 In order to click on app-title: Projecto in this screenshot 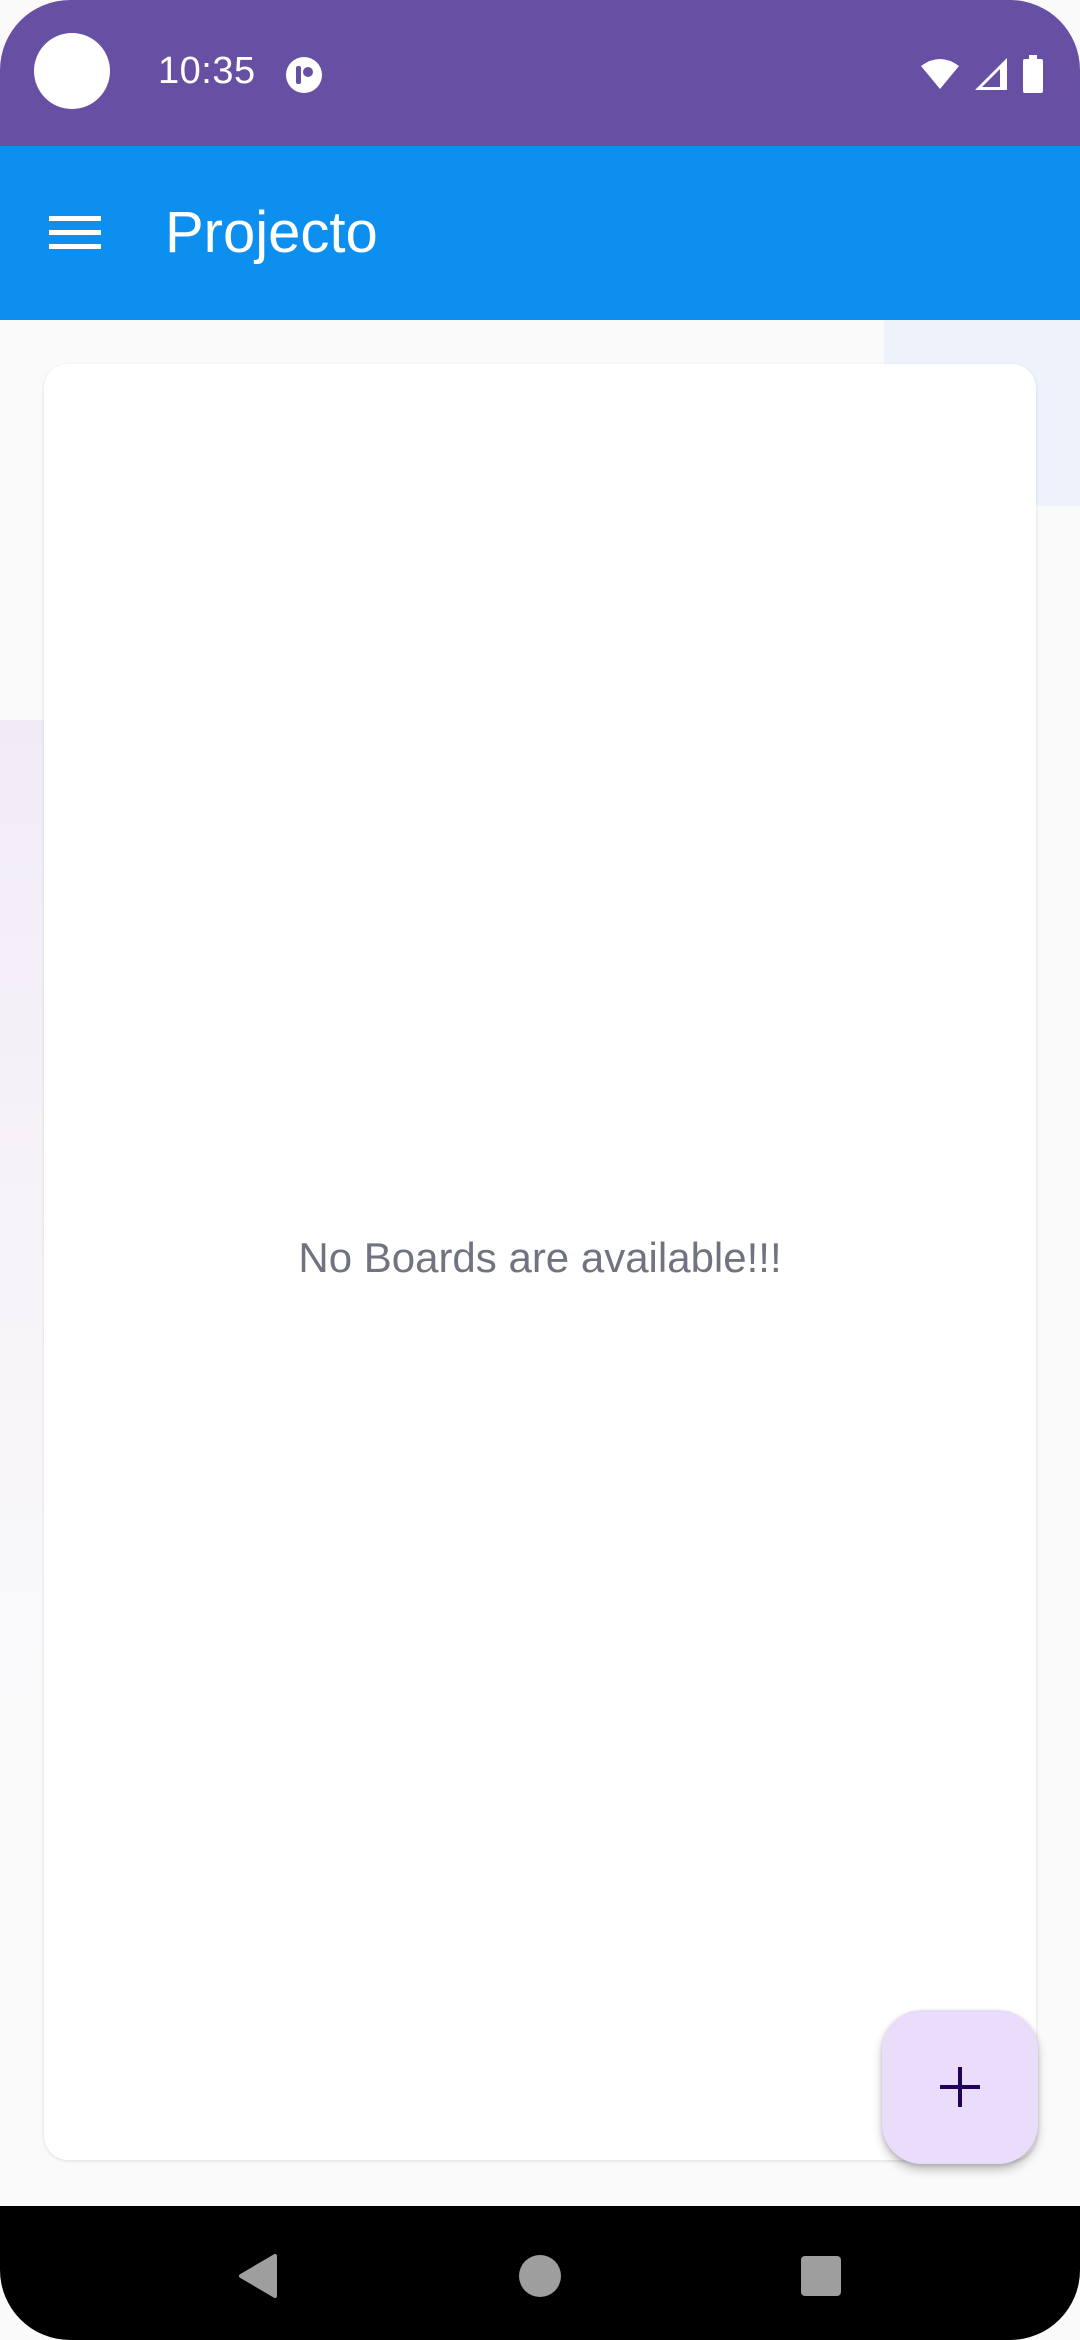, I will do `click(271, 232)`.